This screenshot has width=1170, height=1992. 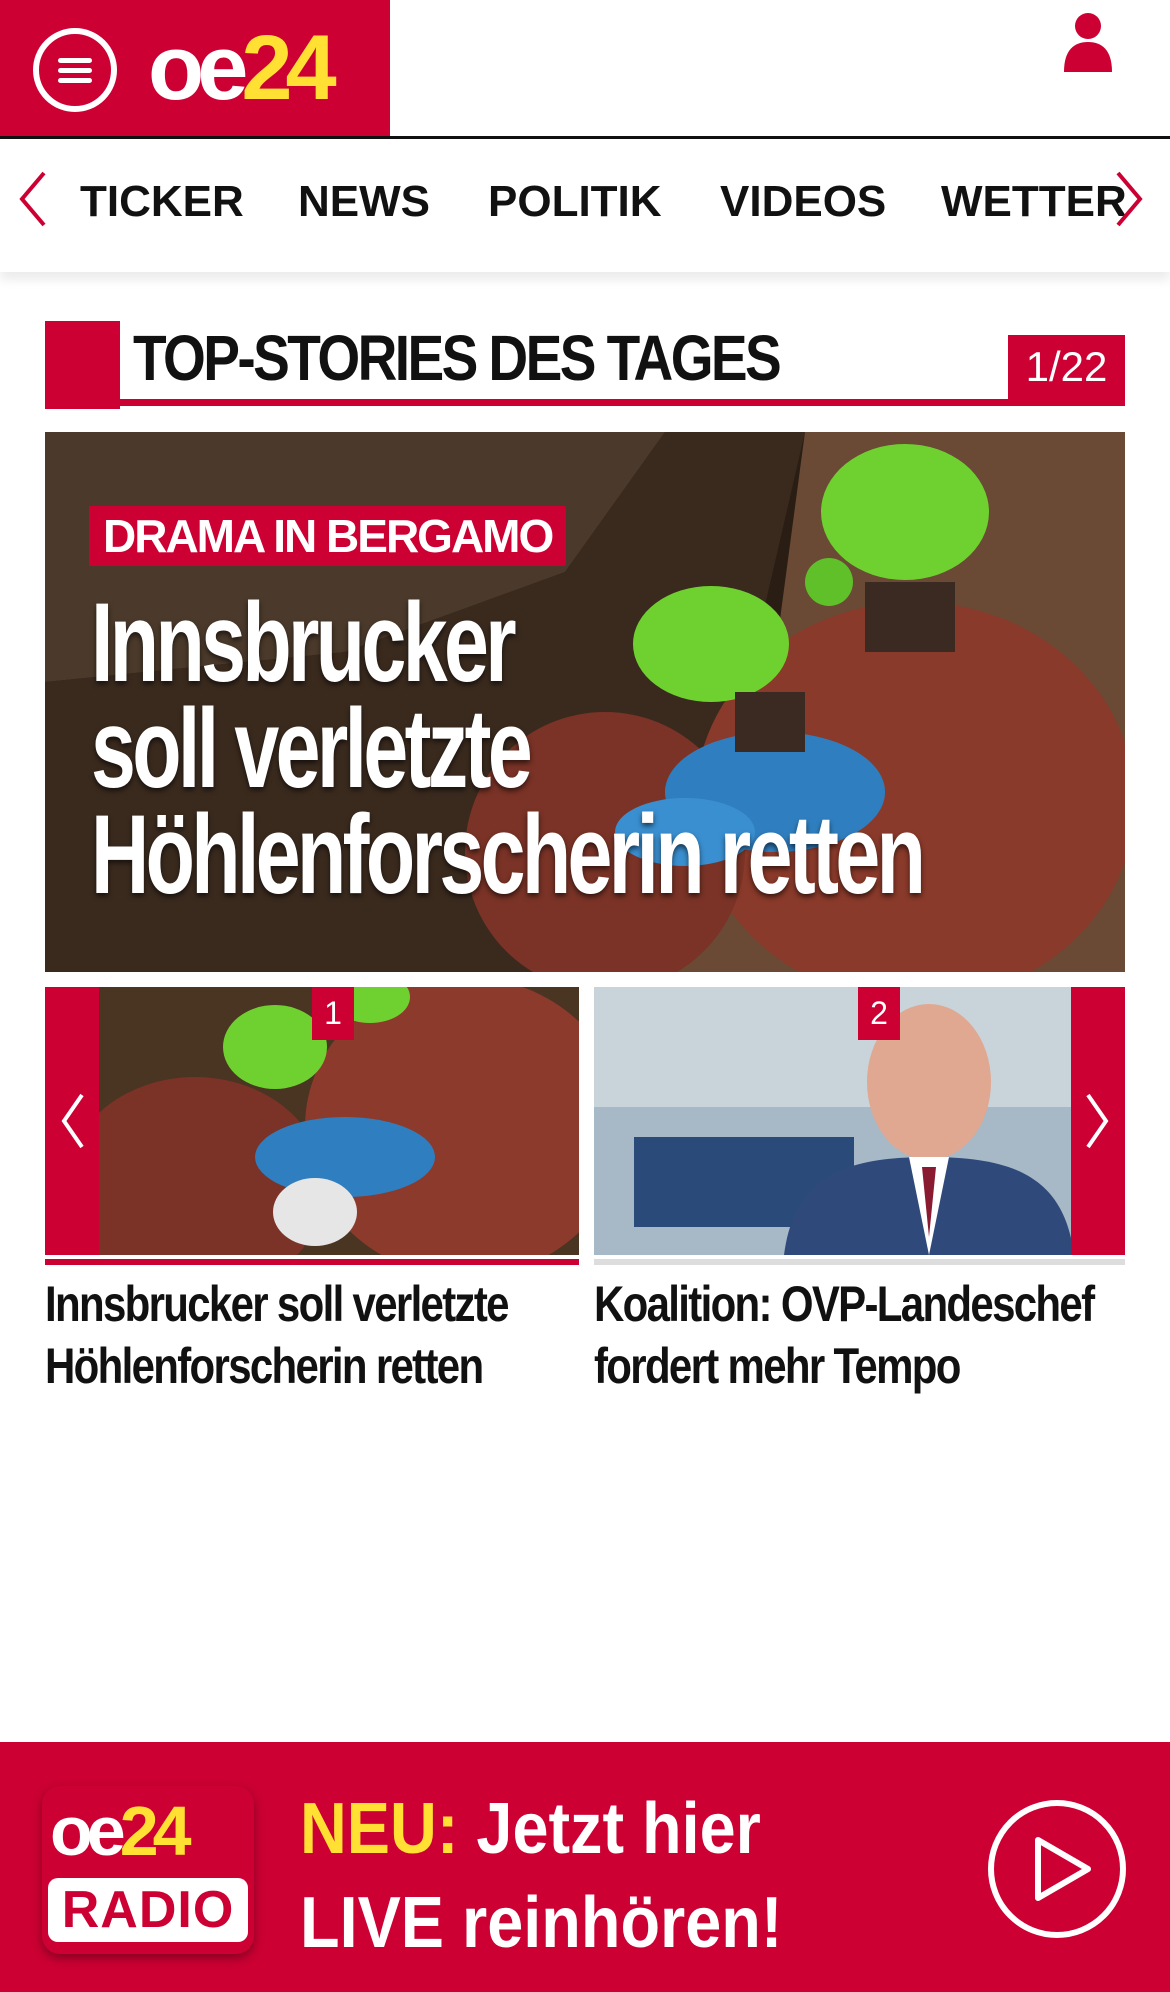 I want to click on main-navigation: TICKER NEWS POLITIK VIDEOS WETTER, so click(x=585, y=205).